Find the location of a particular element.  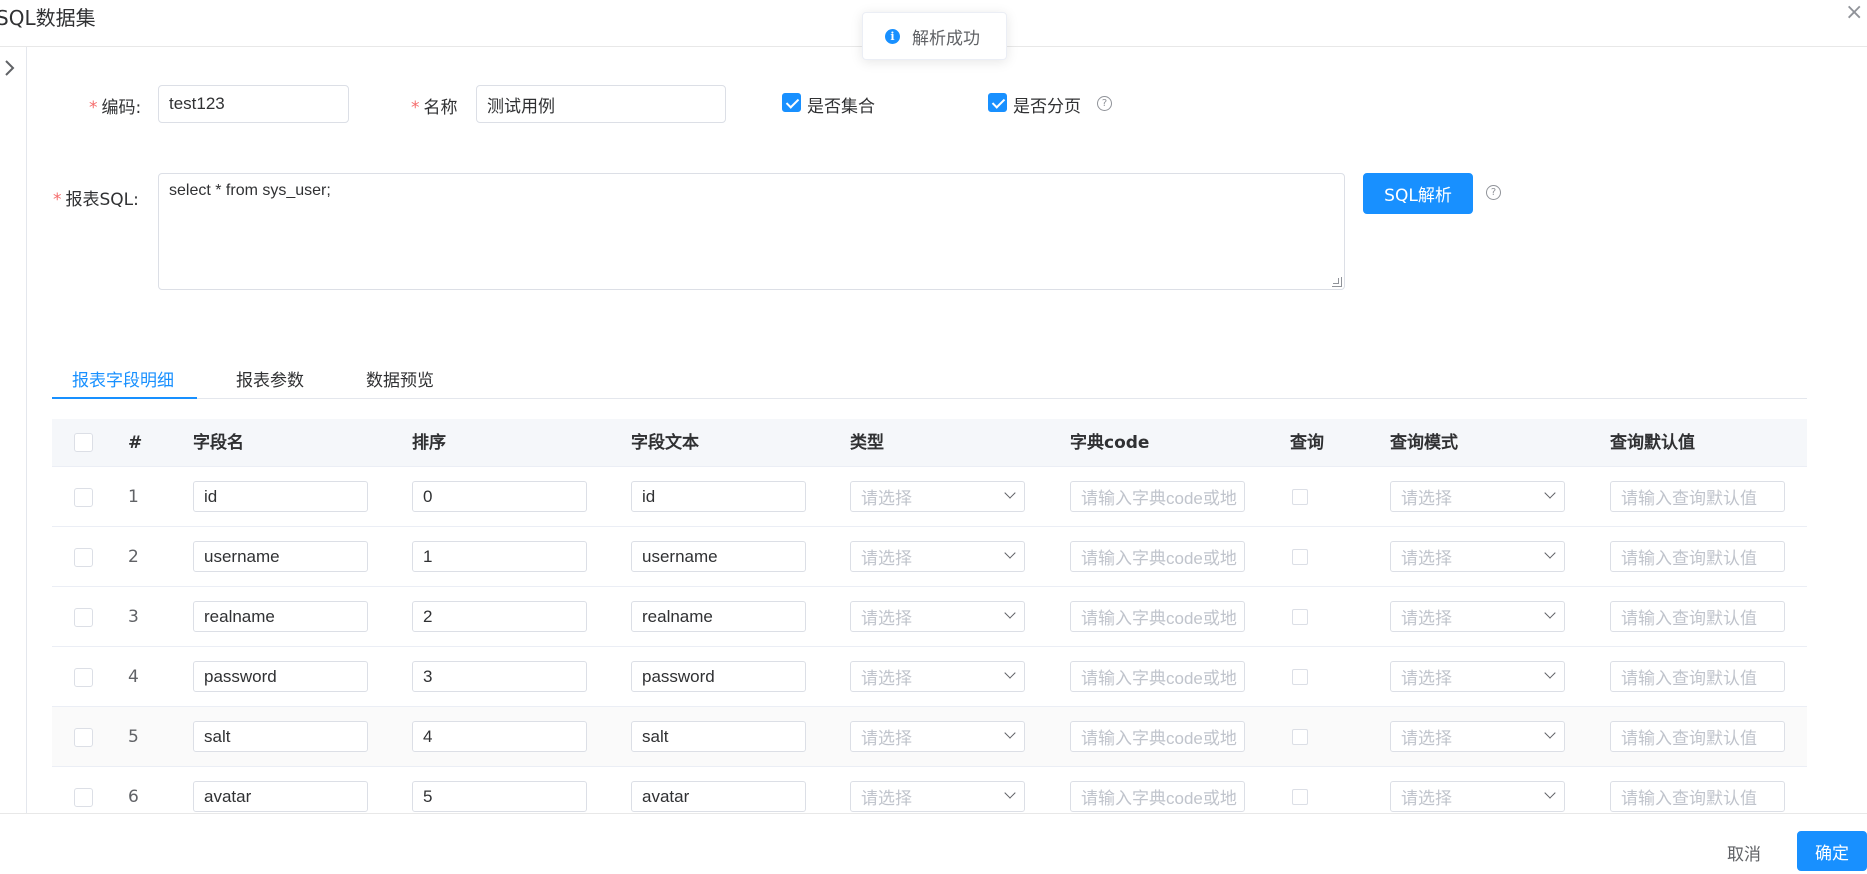

close-icon: × is located at coordinates (1856, 13).